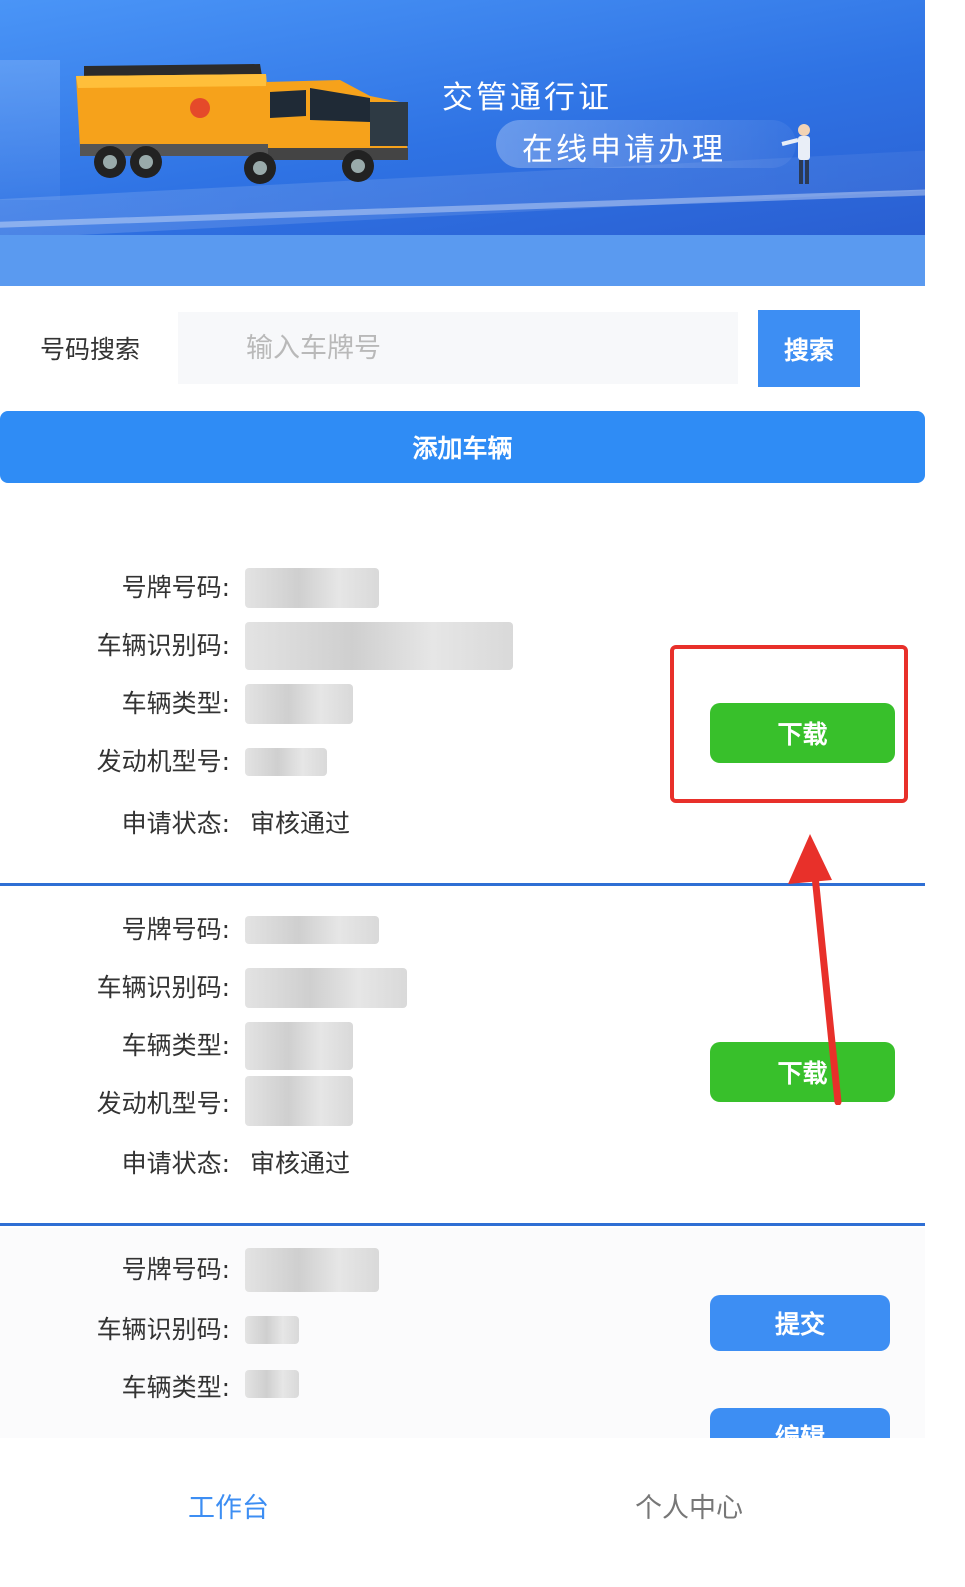 The image size is (965, 1587). I want to click on tab-personal-center: 个人中心, so click(689, 1505).